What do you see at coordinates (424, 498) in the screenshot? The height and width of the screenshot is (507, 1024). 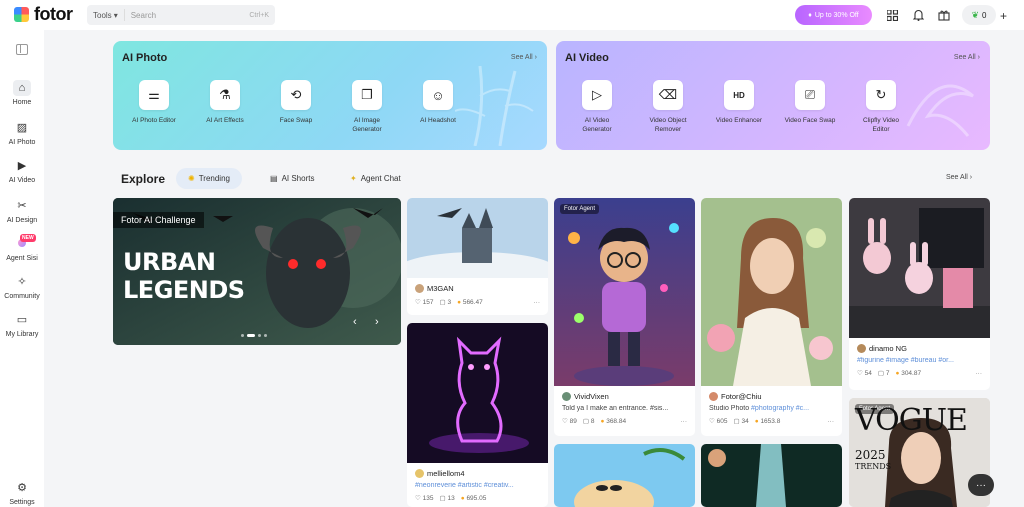 I see `likes-icon: ♡ 135` at bounding box center [424, 498].